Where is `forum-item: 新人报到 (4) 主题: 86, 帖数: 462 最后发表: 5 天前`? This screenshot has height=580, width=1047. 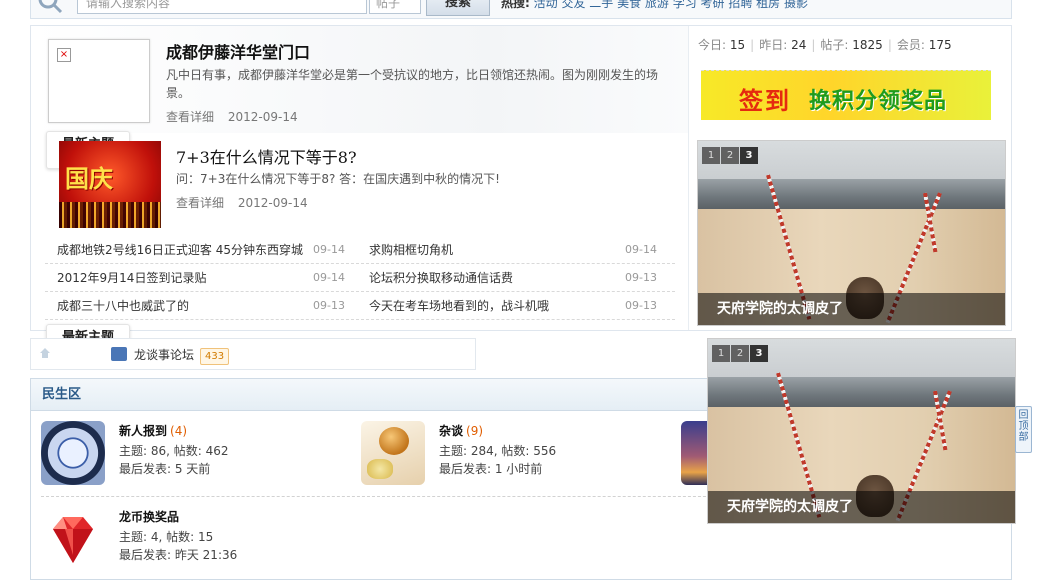 forum-item: 新人报到 (4) 主题: 86, 帖数: 462 最后发表: 5 天前 is located at coordinates (191, 456).